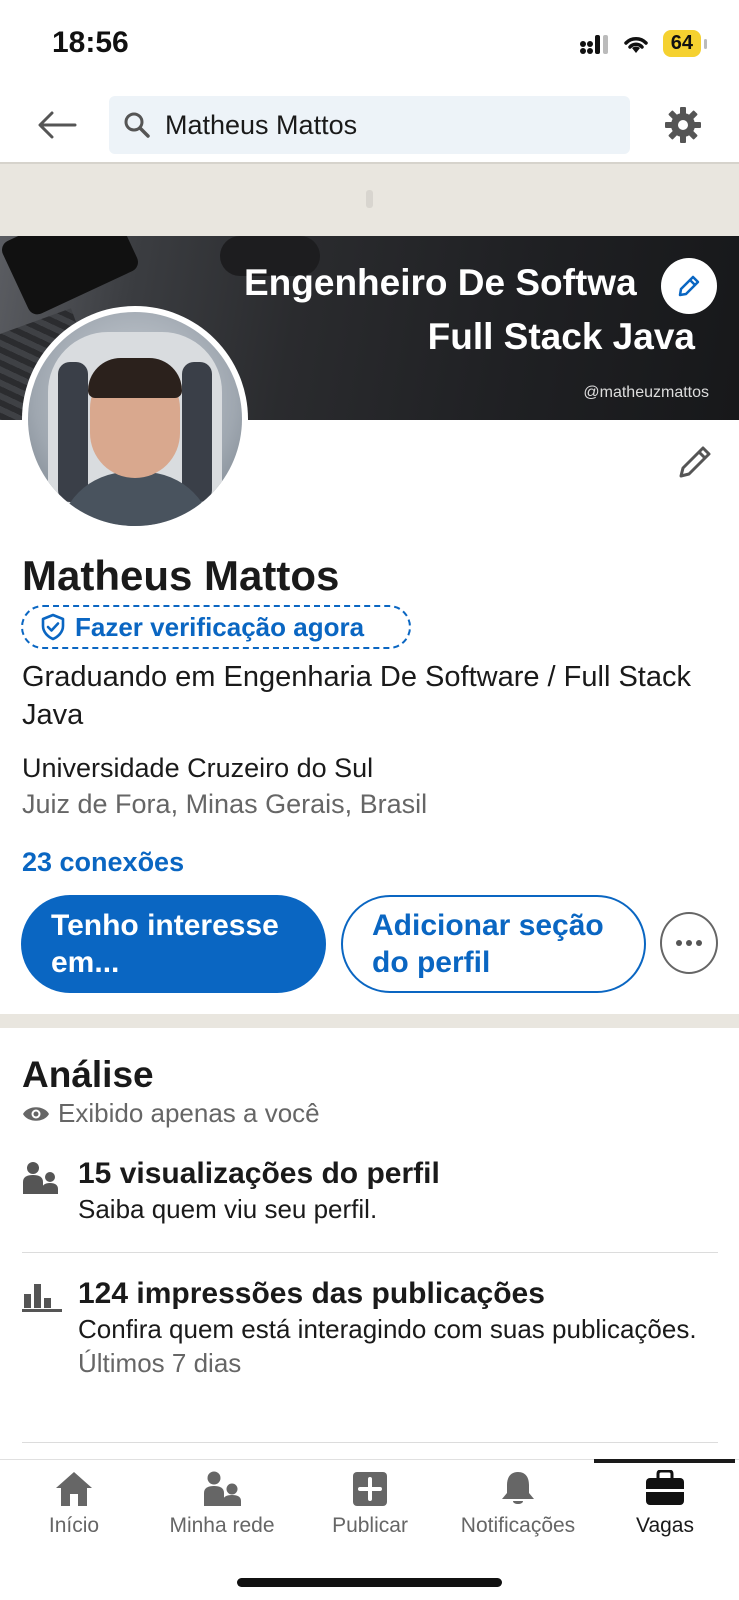 This screenshot has height=1600, width=739. Describe the element at coordinates (40, 1178) in the screenshot. I see `people-icon` at that location.